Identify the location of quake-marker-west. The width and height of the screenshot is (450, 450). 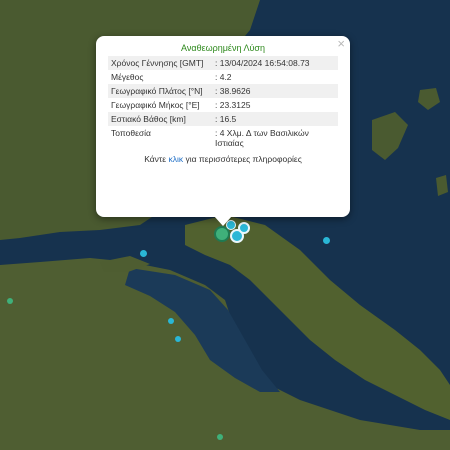
(10, 301).